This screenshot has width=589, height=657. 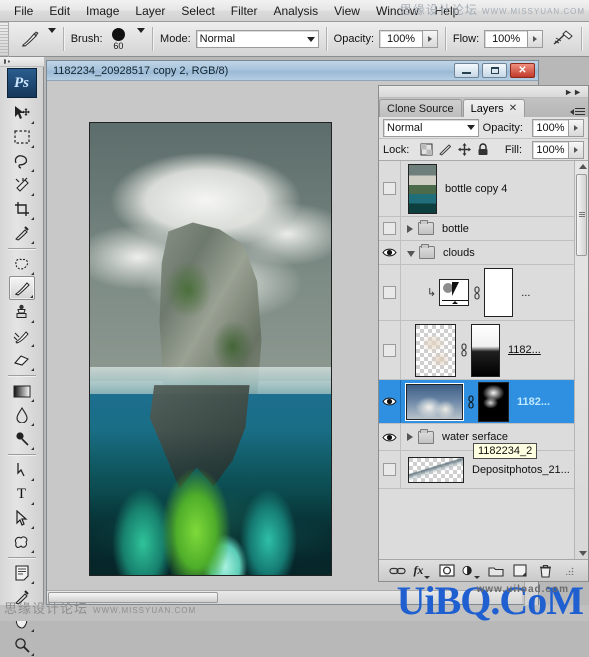 I want to click on layer-opacity-slider-button, so click(x=576, y=127).